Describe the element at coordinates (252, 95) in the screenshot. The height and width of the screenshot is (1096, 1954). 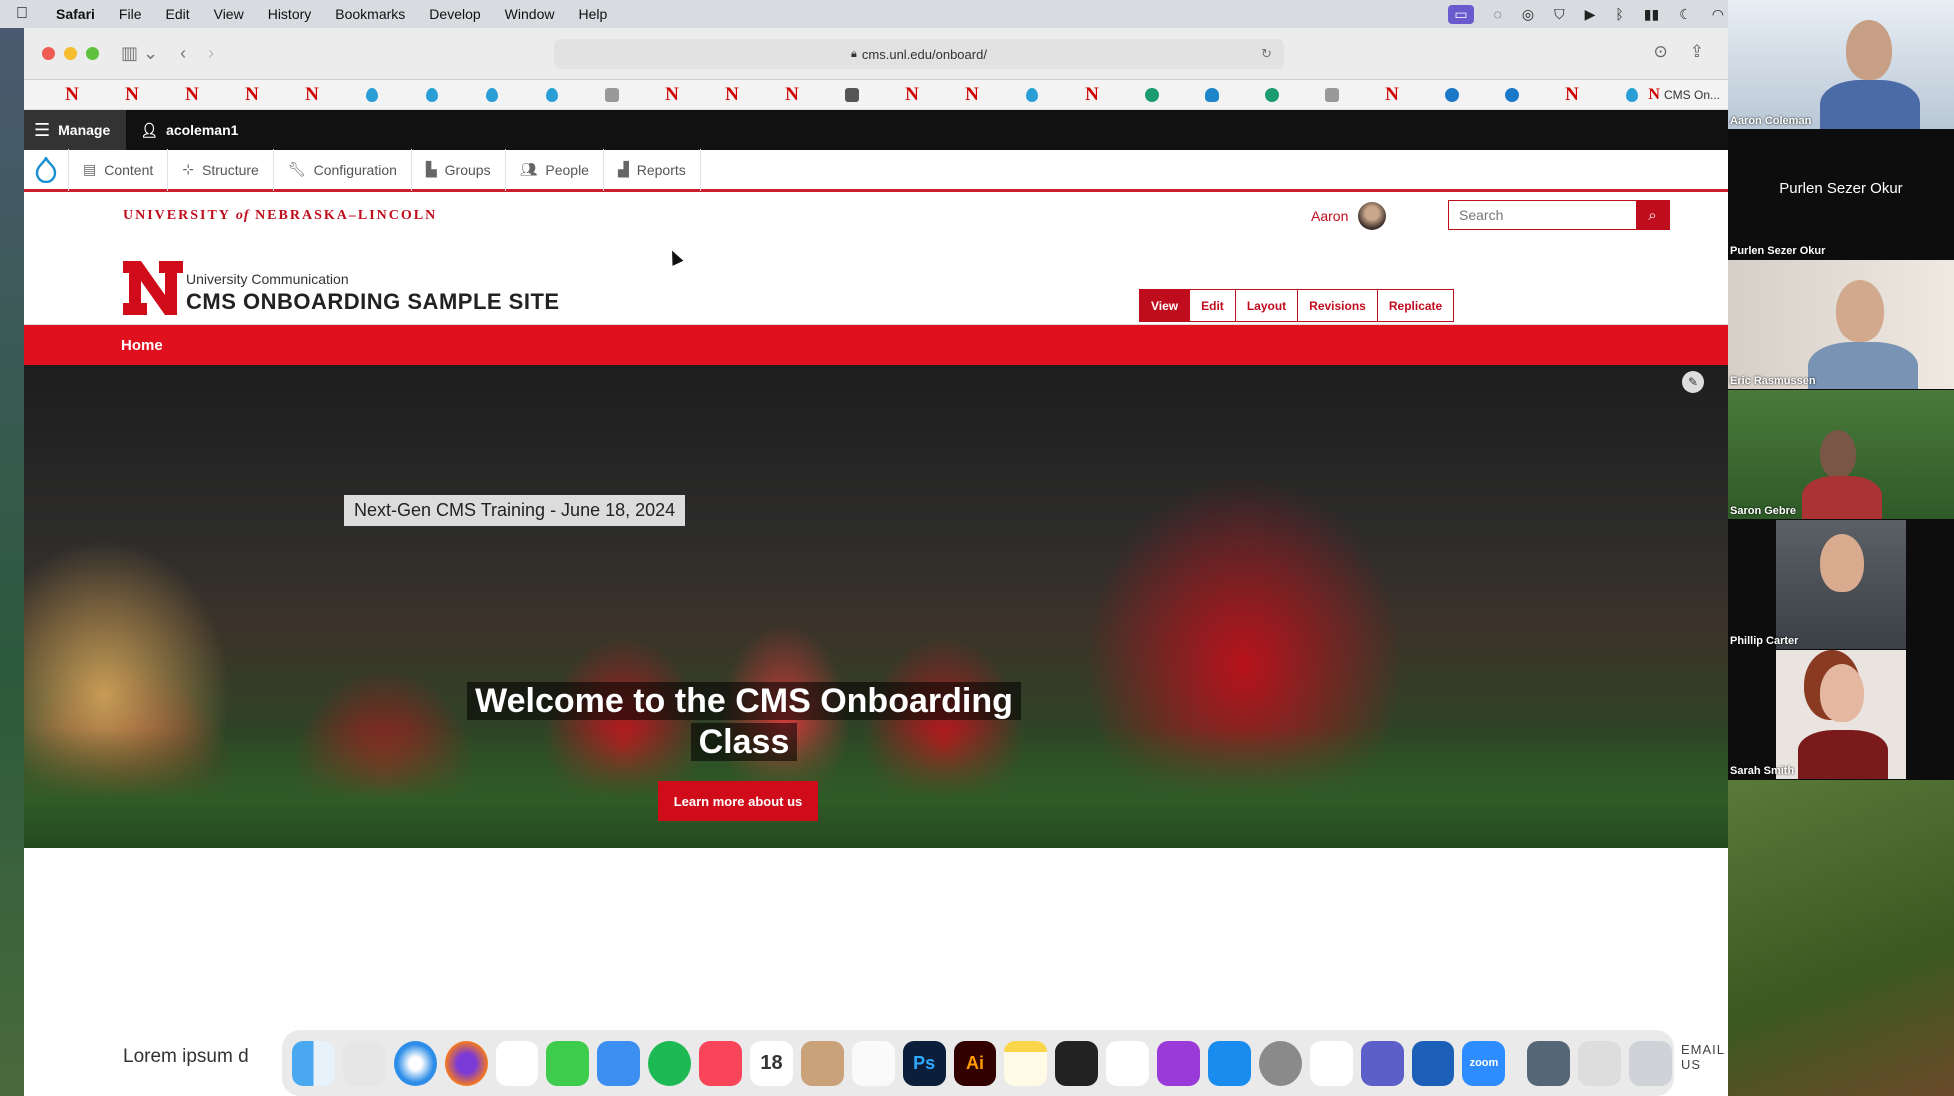
I see `bookmark-nebraska-4: N` at that location.